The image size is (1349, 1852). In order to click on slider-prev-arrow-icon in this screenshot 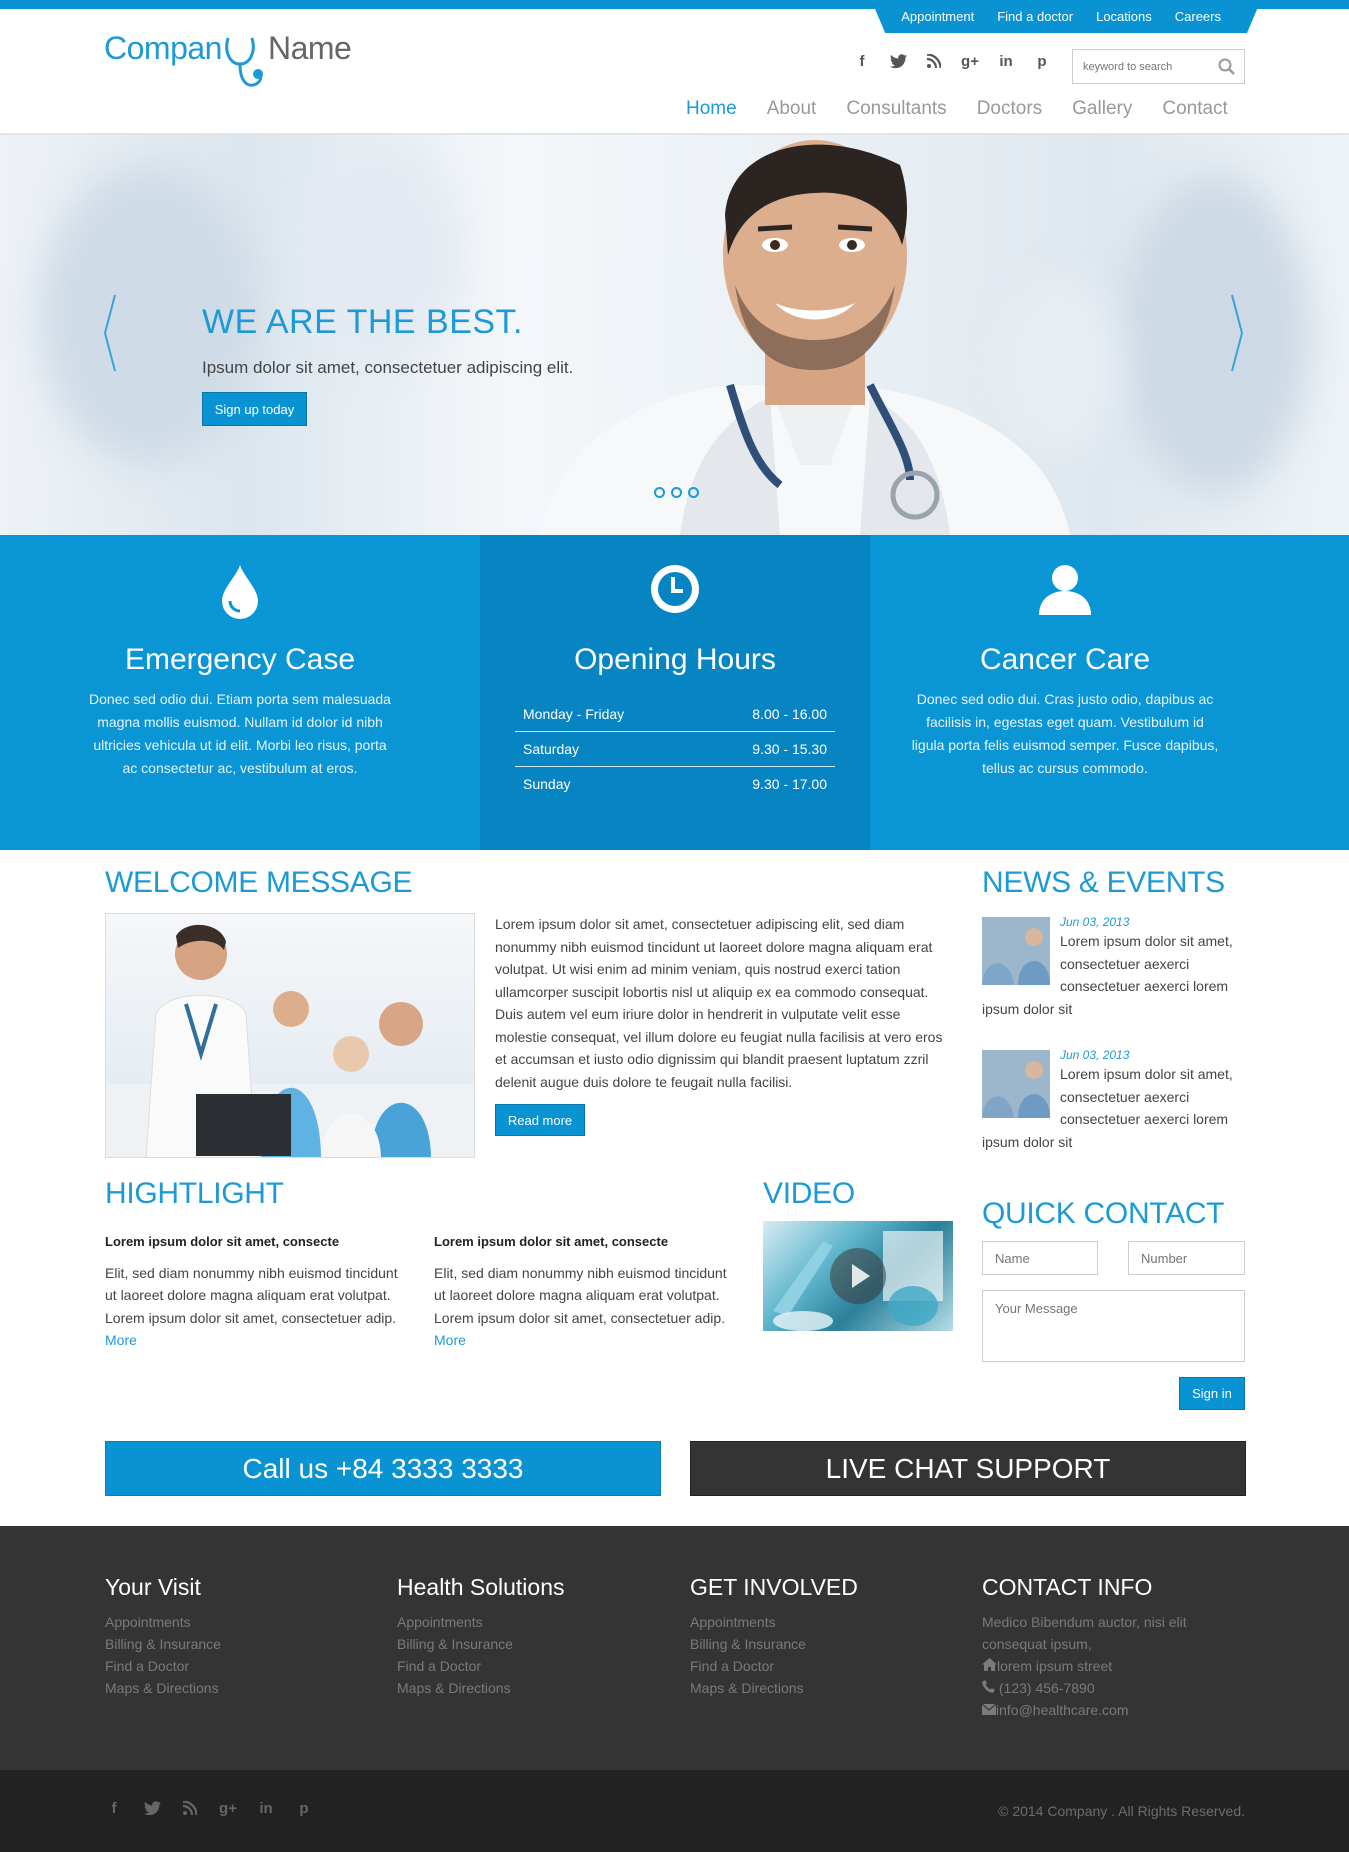, I will do `click(110, 335)`.